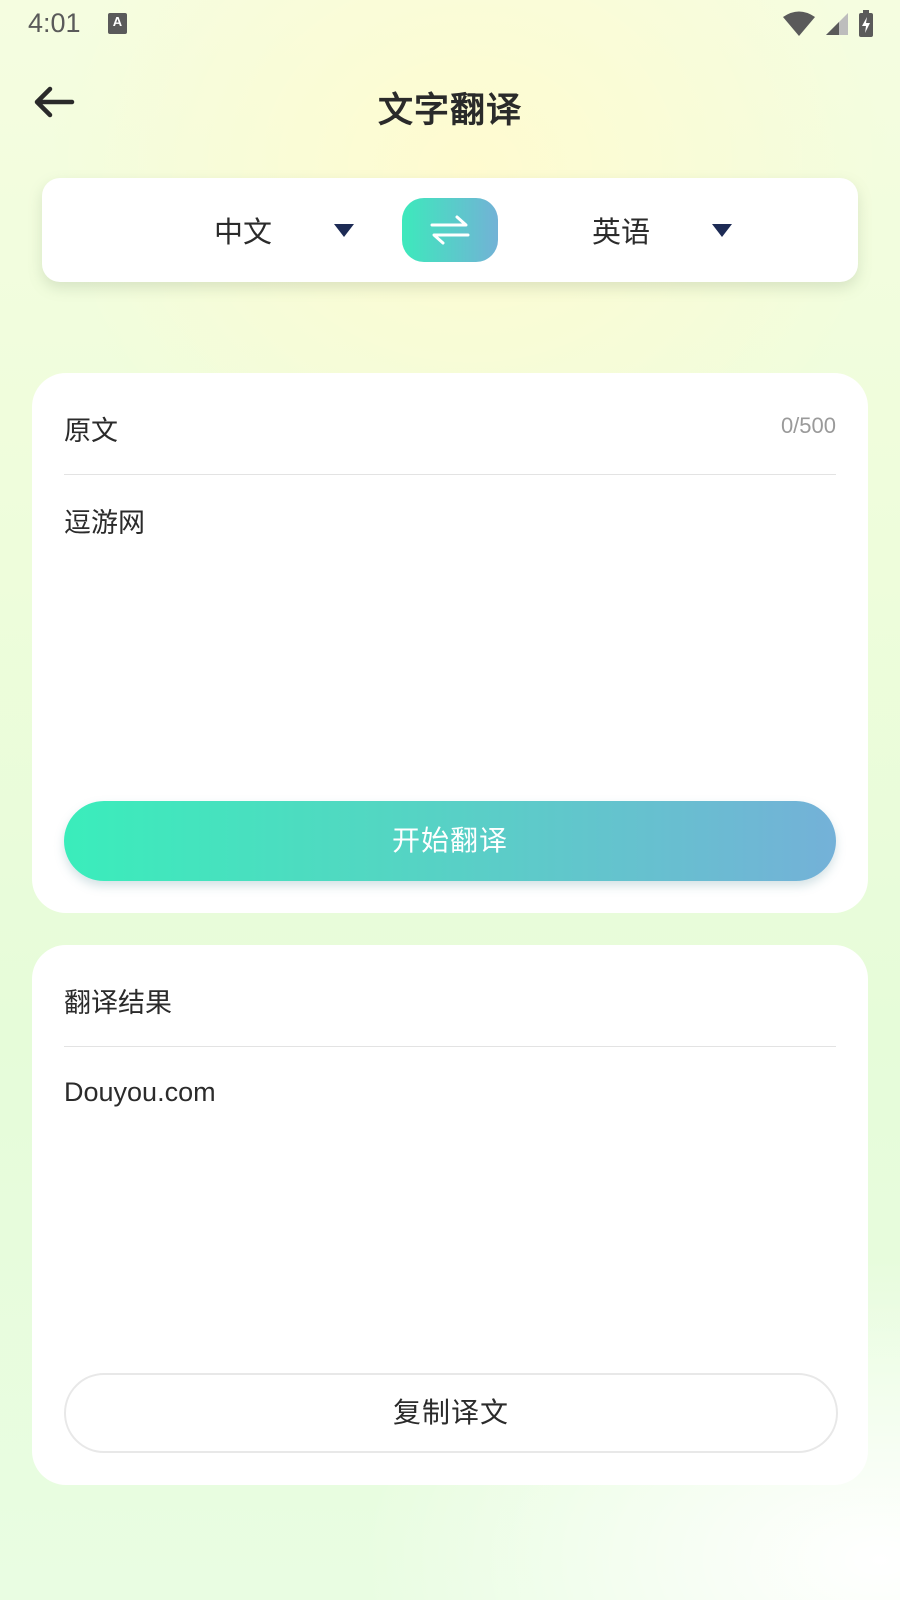 The height and width of the screenshot is (1600, 900). I want to click on result-text: Douyou.com, so click(140, 1092).